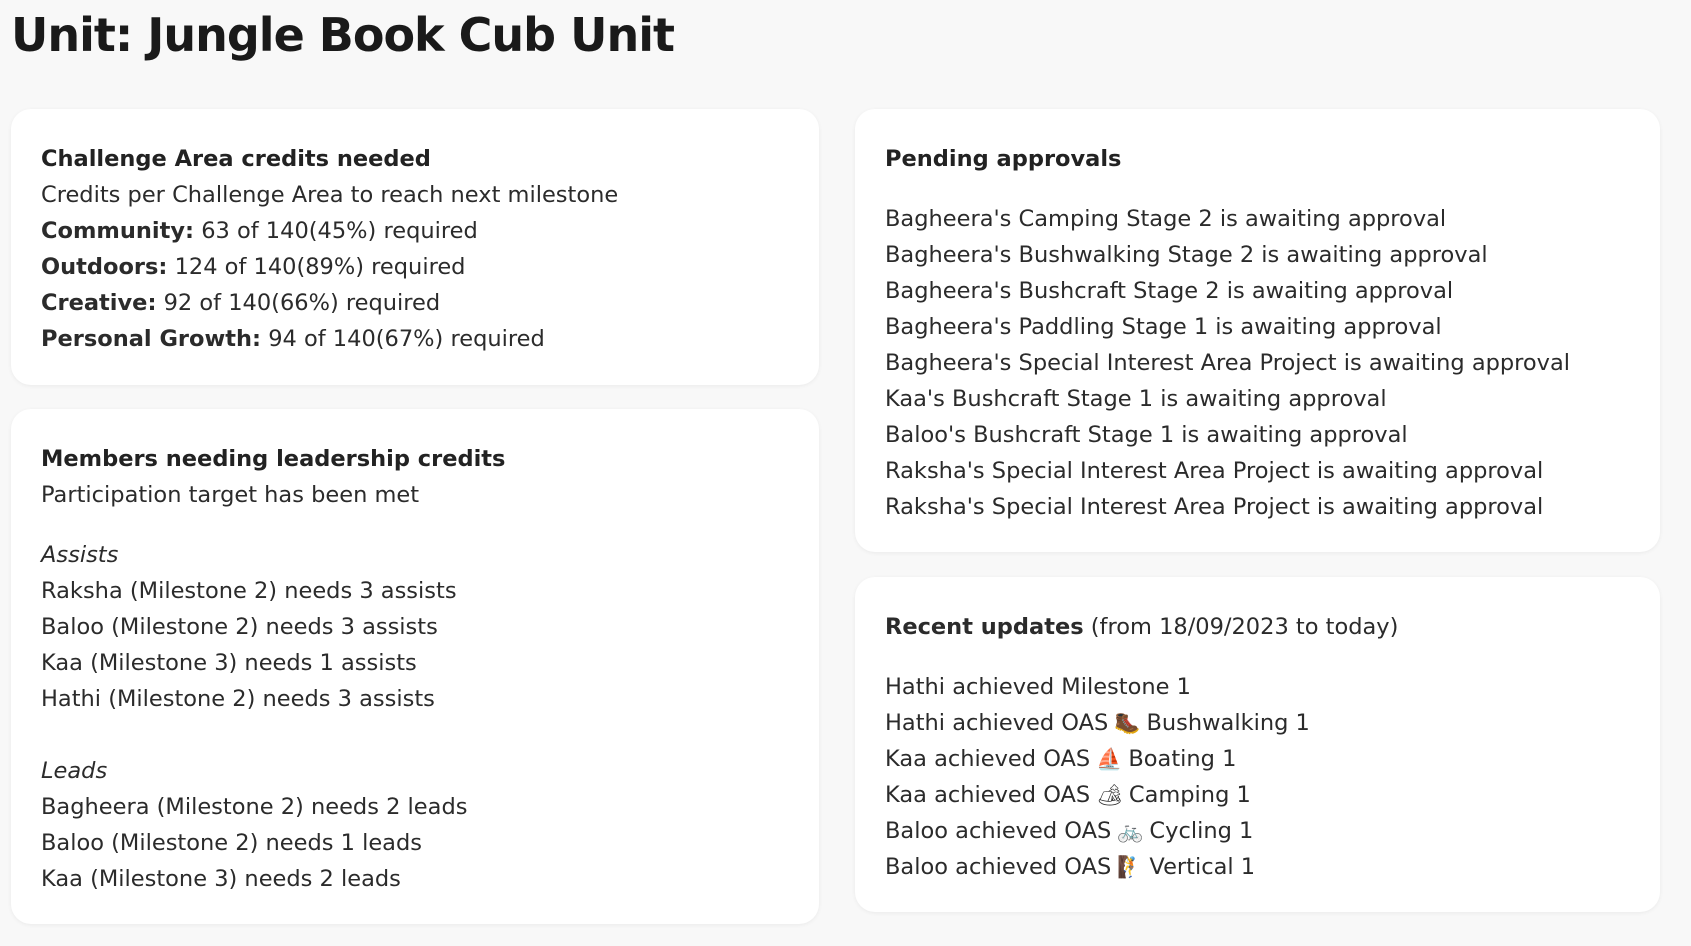  Describe the element at coordinates (343, 35) in the screenshot. I see `page-title: Unit: Jungle Book Cub Unit` at that location.